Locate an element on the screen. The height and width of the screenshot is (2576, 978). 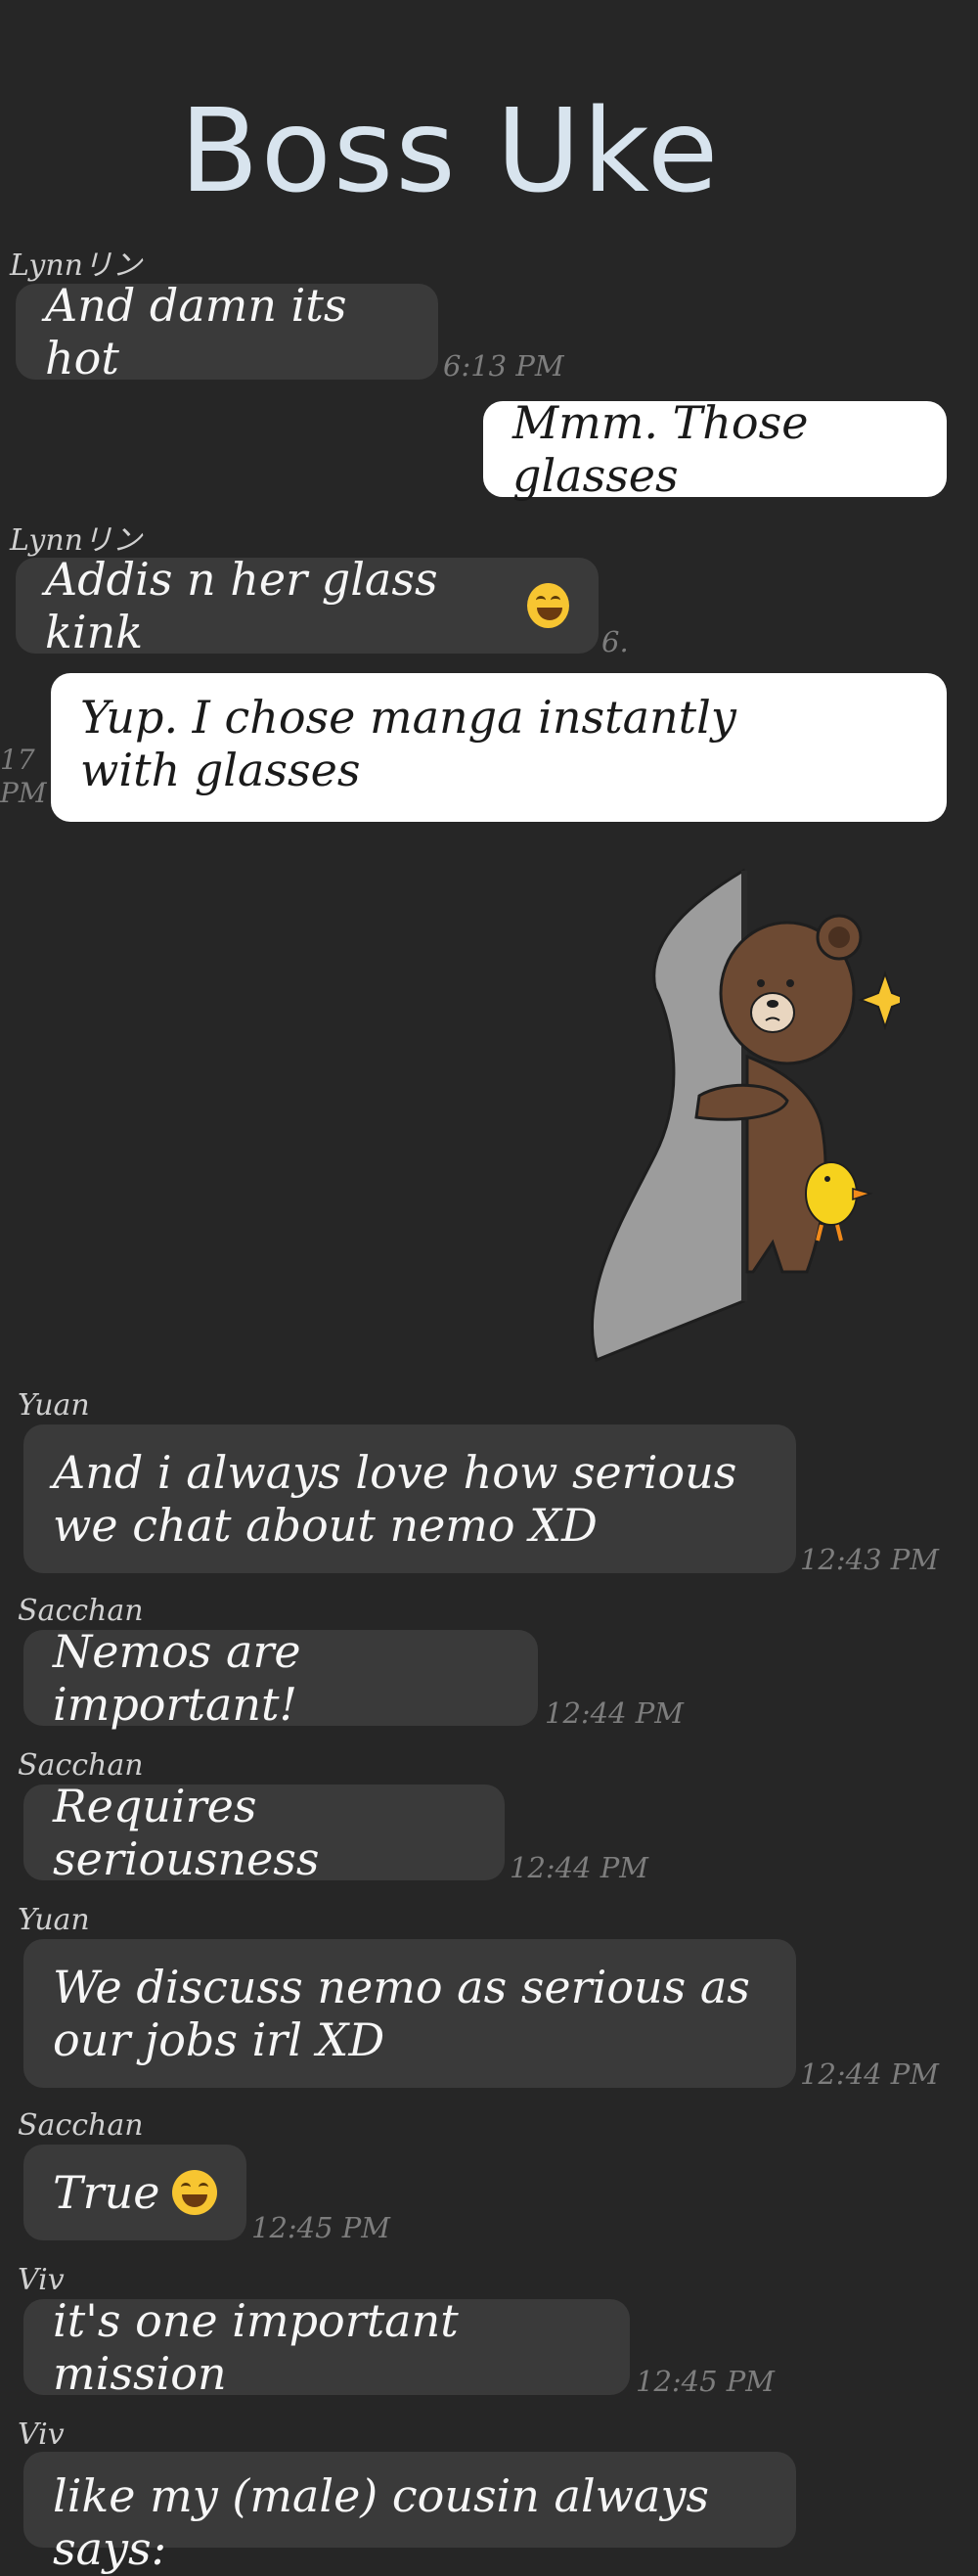
chat-title: Boss Uke is located at coordinates (450, 150).